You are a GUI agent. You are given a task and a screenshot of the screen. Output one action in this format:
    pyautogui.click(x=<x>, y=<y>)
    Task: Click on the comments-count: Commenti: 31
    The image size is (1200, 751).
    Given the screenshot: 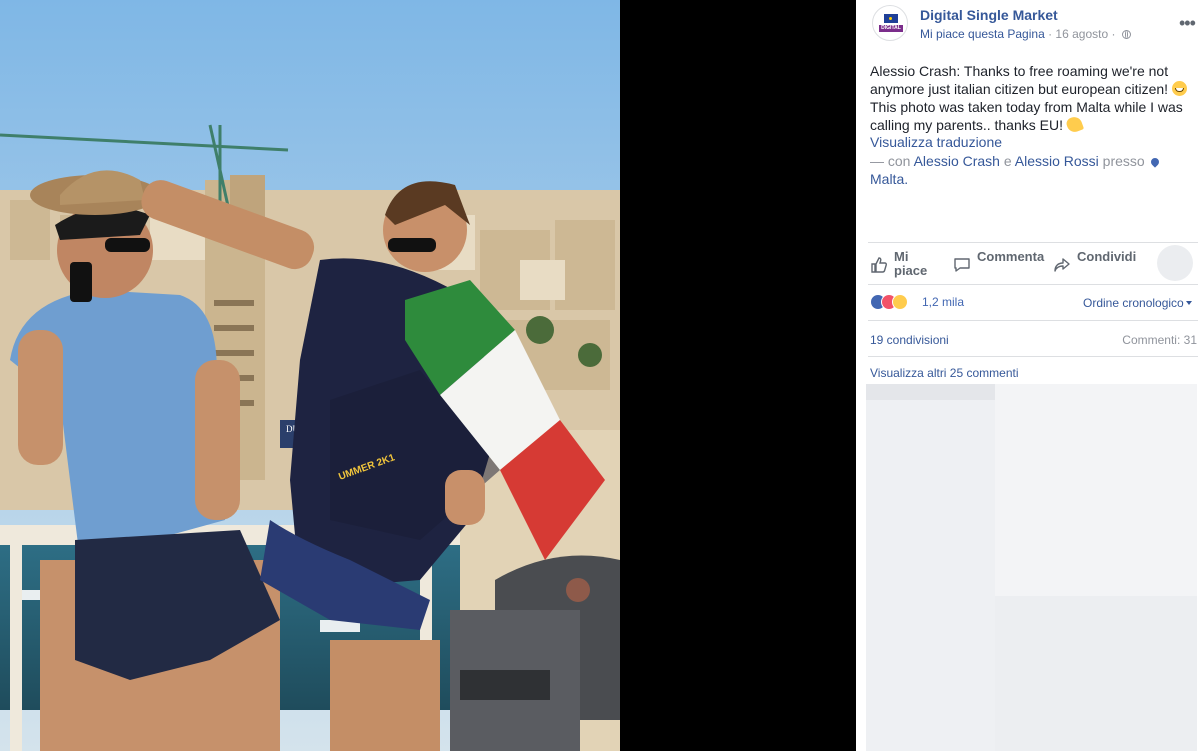 What is the action you would take?
    pyautogui.click(x=1159, y=340)
    